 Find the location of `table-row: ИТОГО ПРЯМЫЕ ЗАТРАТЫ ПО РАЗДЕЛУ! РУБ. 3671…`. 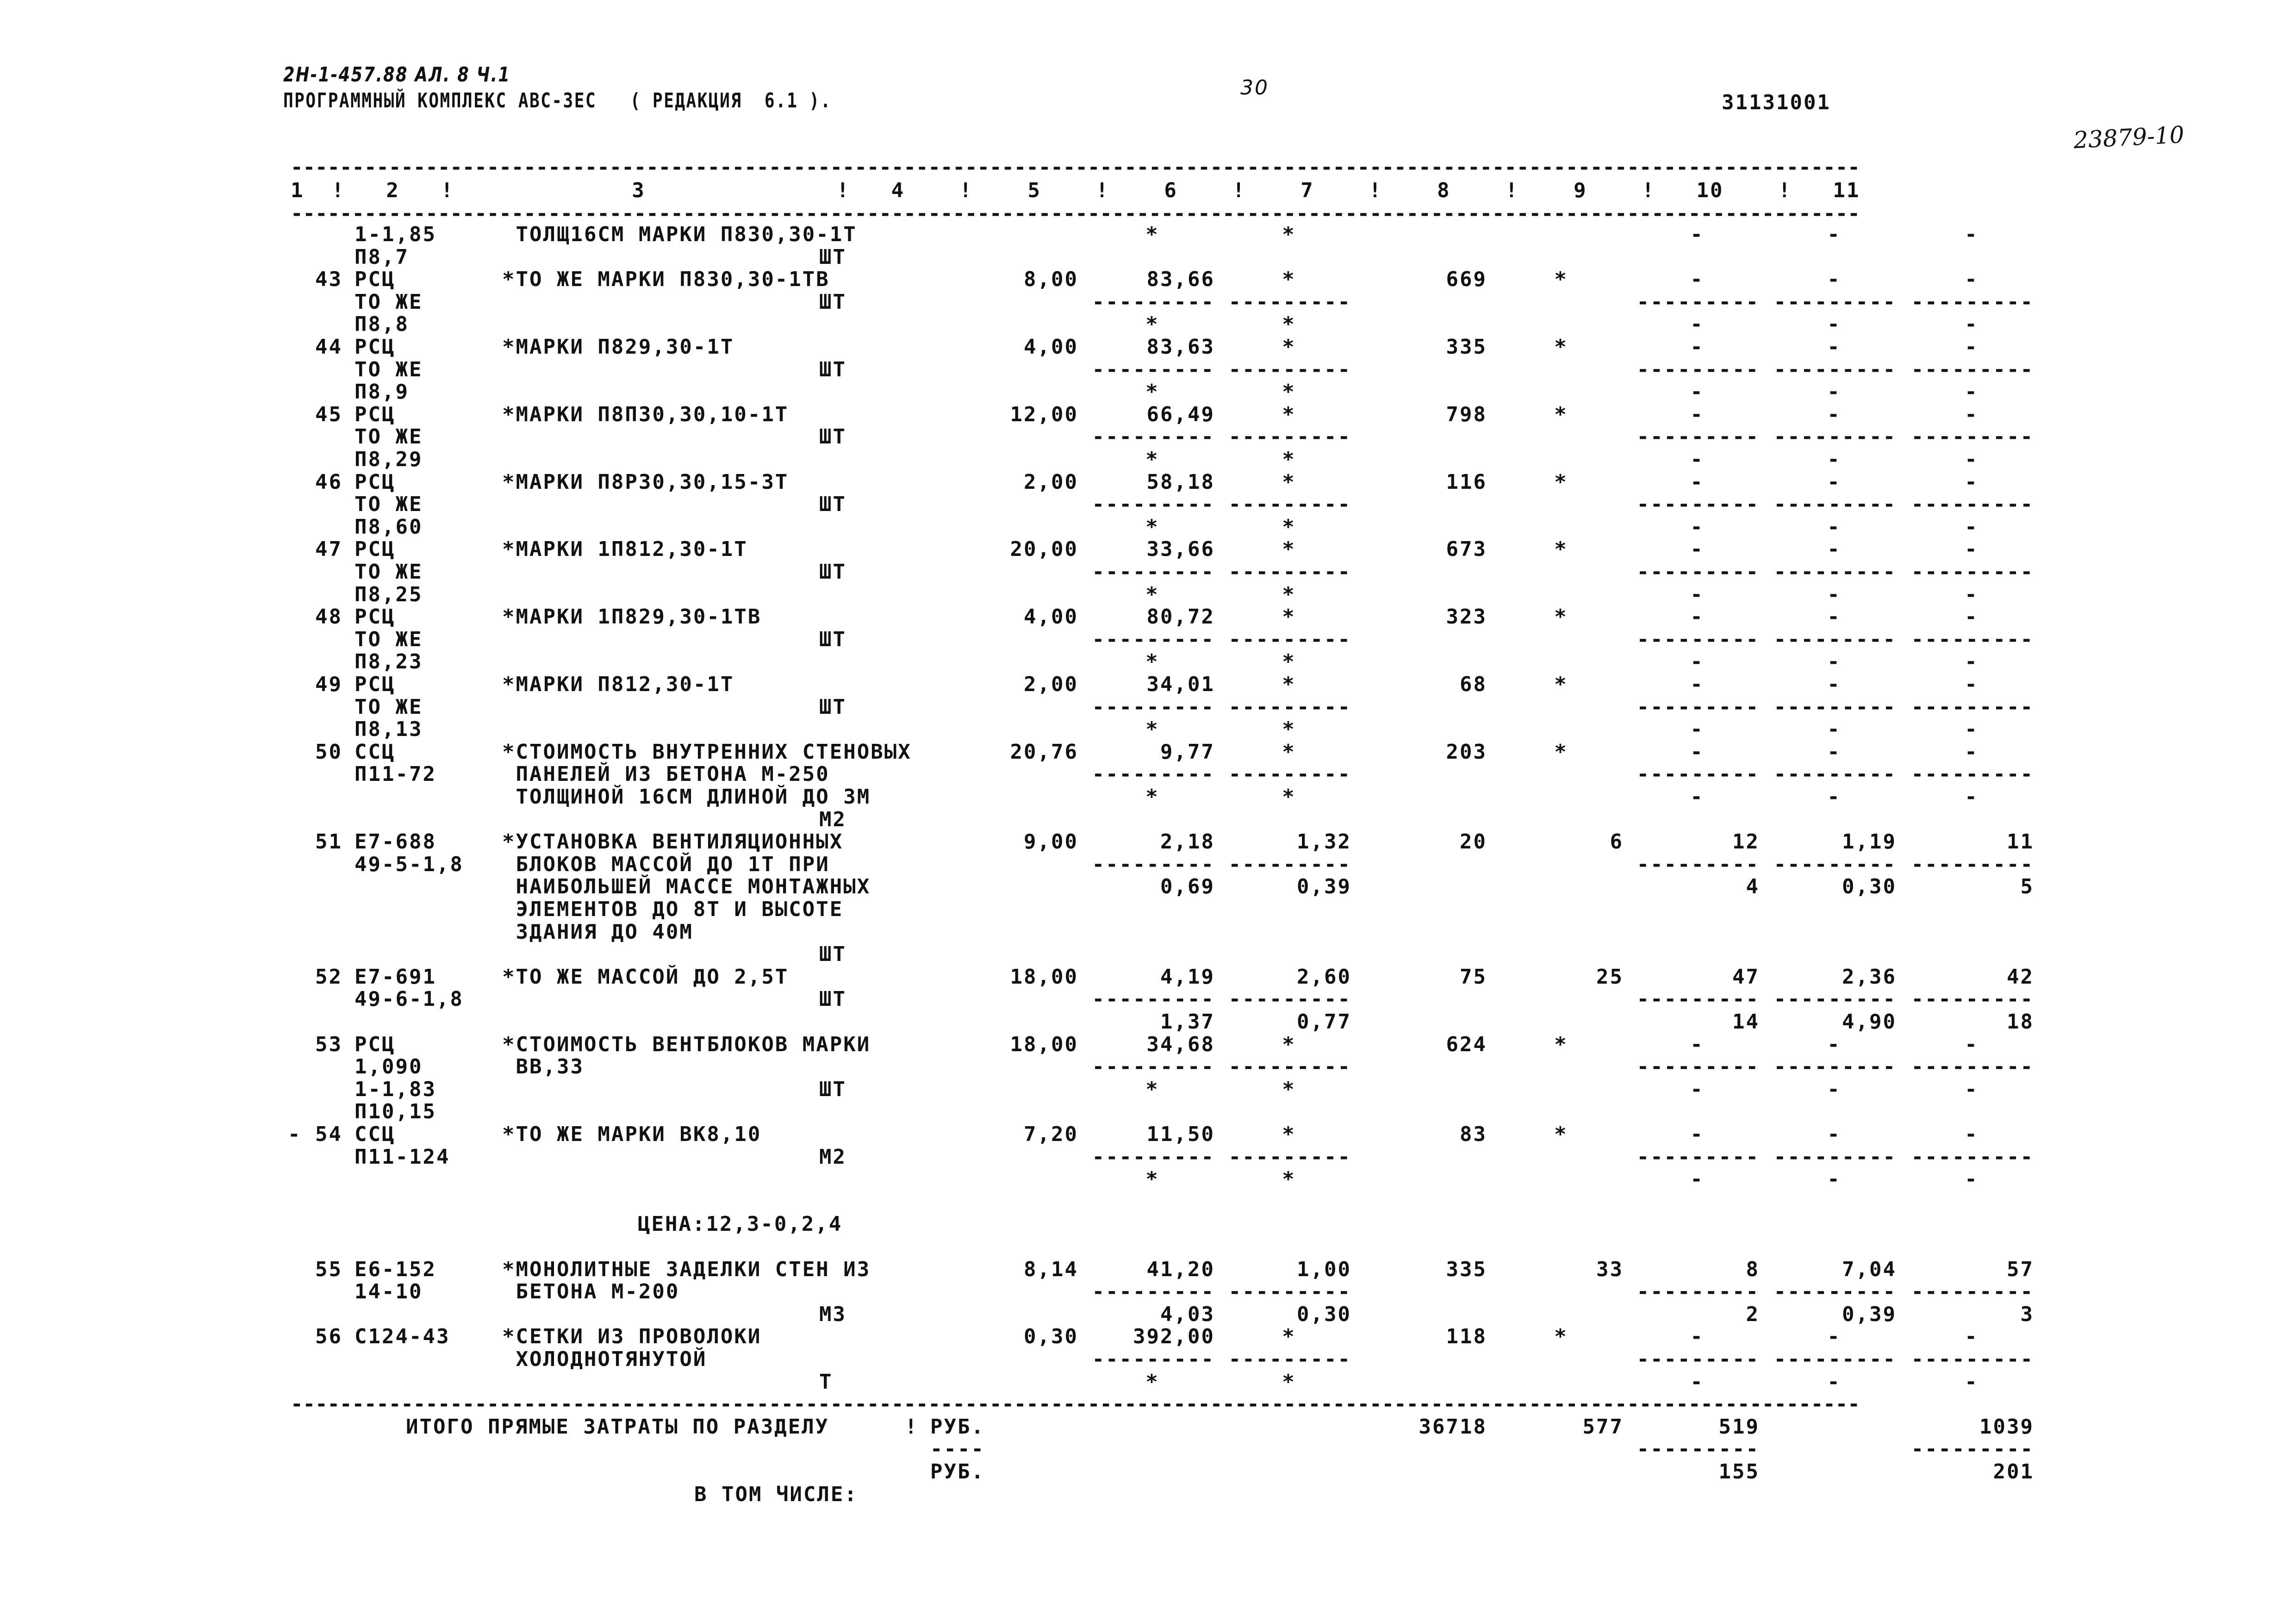

table-row: ИТОГО ПРЯМЫЕ ЗАТРАТЫ ПО РАЗДЕЛУ! РУБ. 3671… is located at coordinates (1148, 1427).